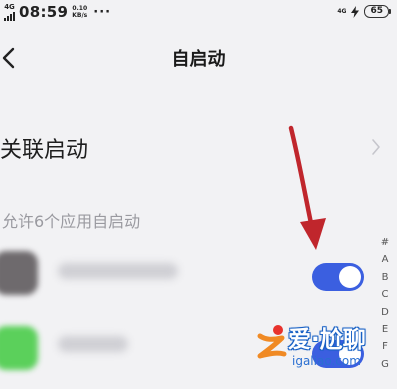  What do you see at coordinates (272, 342) in the screenshot?
I see `watermark-logo-icon` at bounding box center [272, 342].